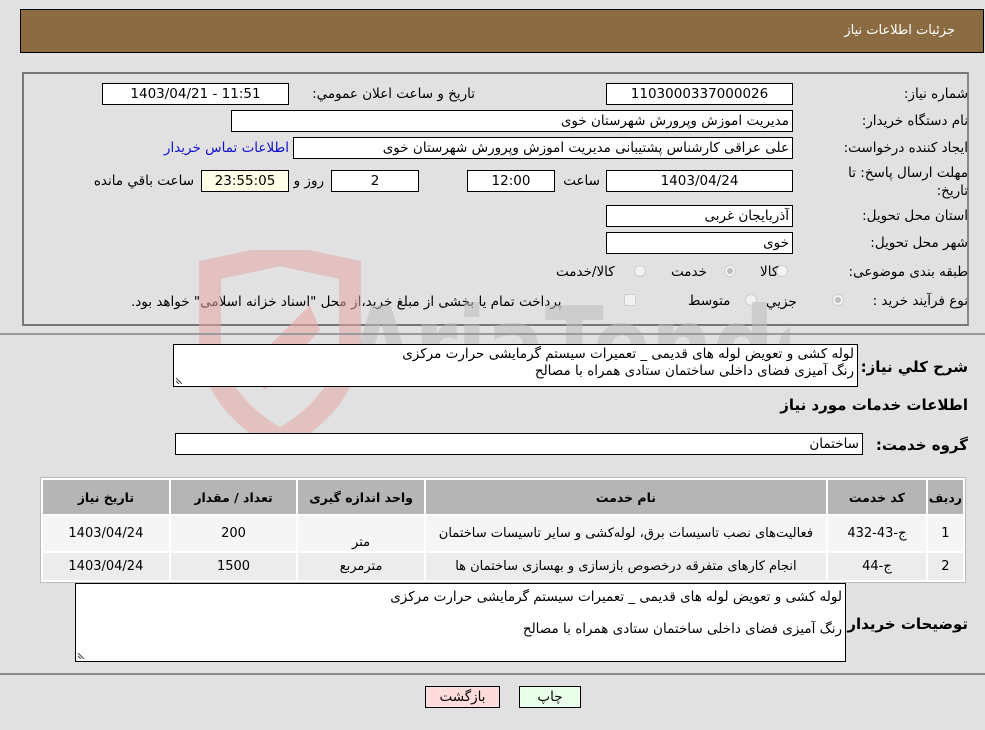  I want to click on remaining-time-label: ساعت باقي مانده, so click(143, 181).